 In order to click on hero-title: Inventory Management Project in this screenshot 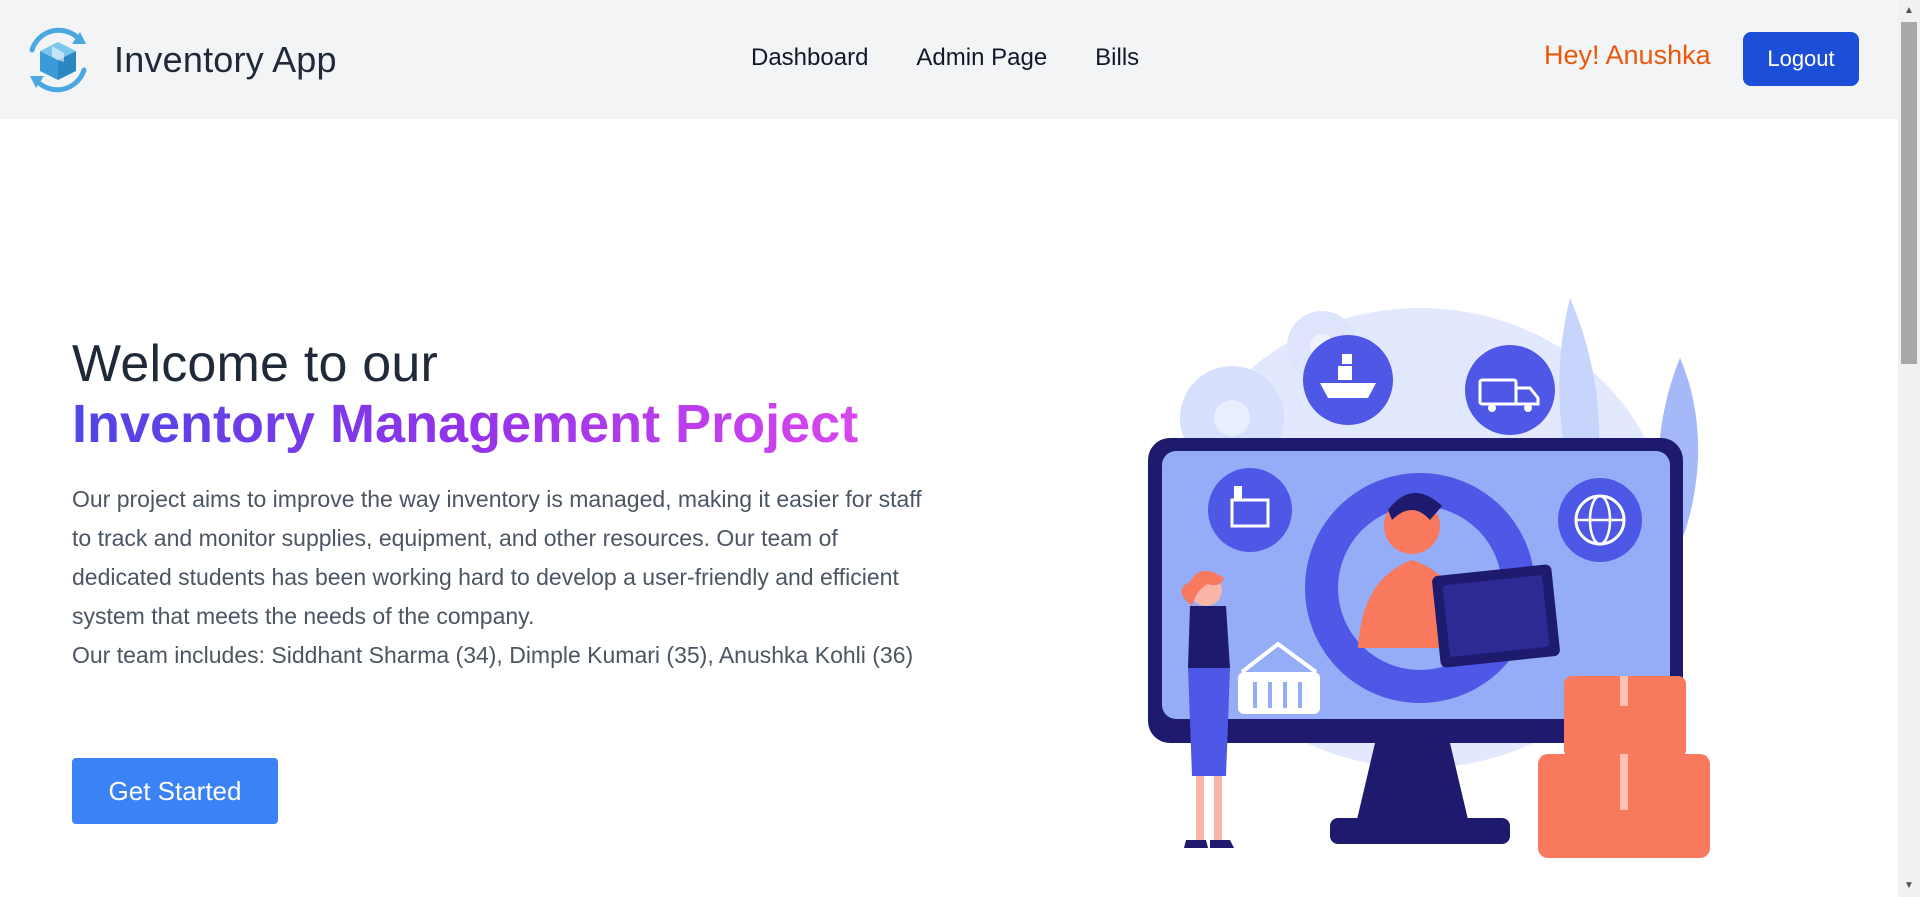, I will do `click(465, 424)`.